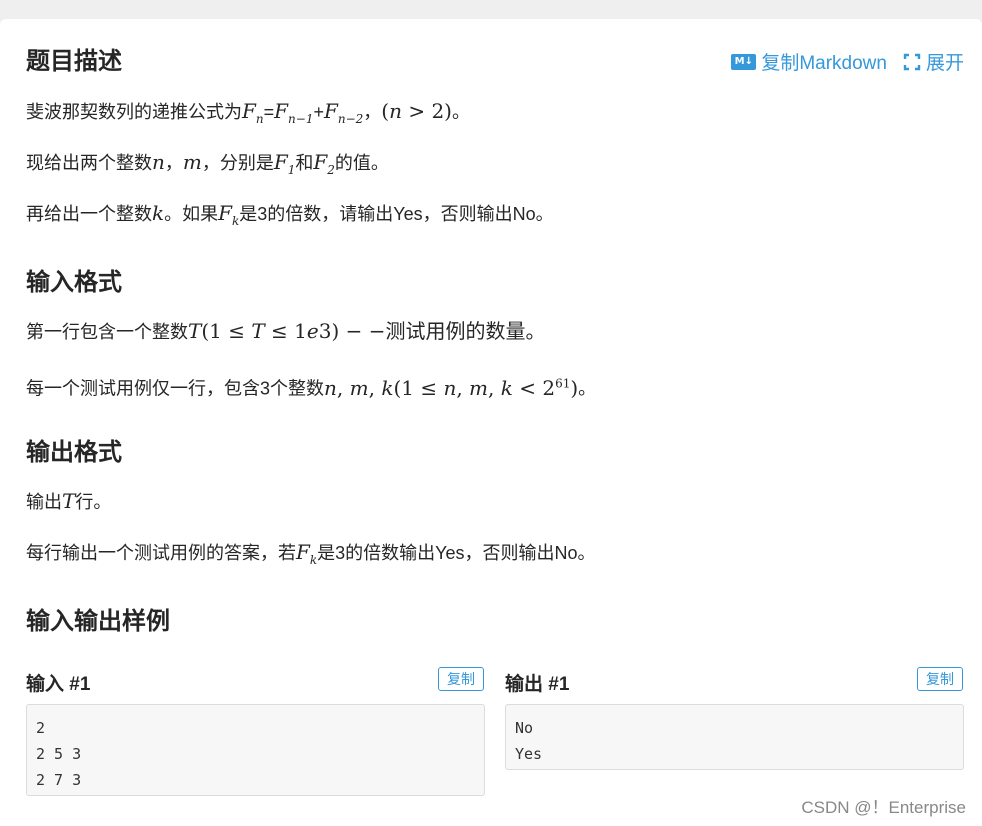 Image resolution: width=982 pixels, height=826 pixels. What do you see at coordinates (912, 61) in the screenshot?
I see `expand-icon` at bounding box center [912, 61].